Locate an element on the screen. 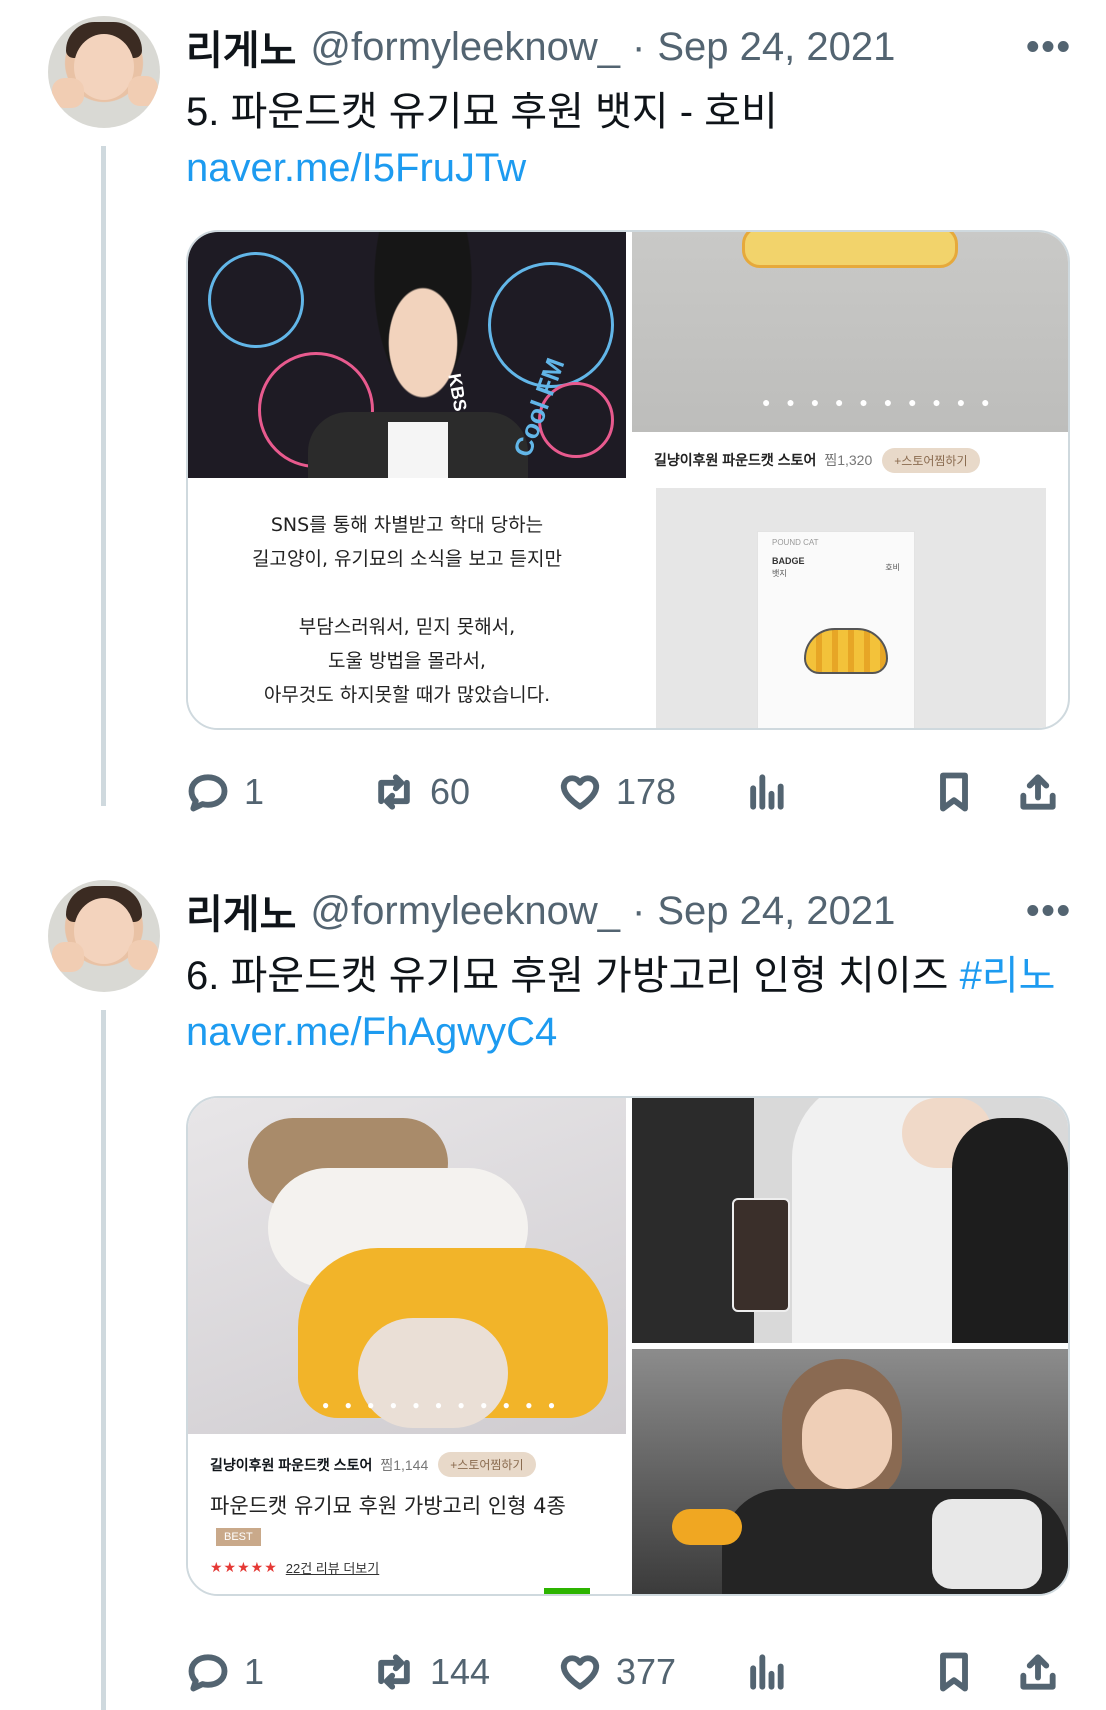  tweet-text: 5. 파운드캣 유기묘 후원 뱃지 - 호비 is located at coordinates (482, 112).